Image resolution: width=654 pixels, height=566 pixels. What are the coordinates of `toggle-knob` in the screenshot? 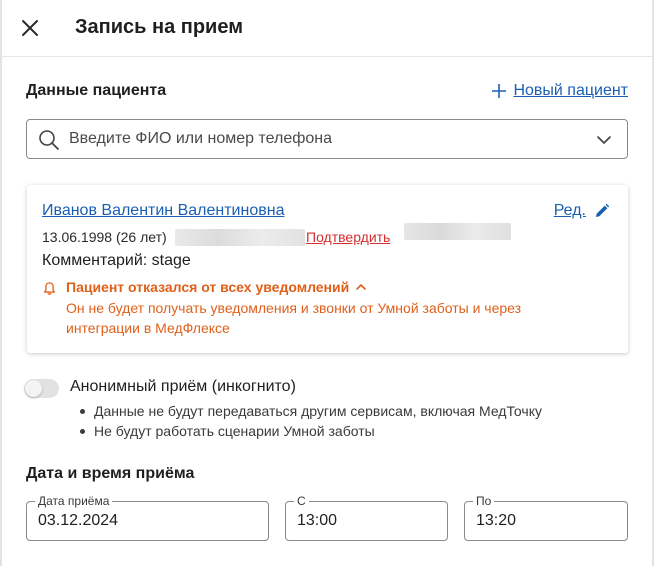 It's located at (33, 388).